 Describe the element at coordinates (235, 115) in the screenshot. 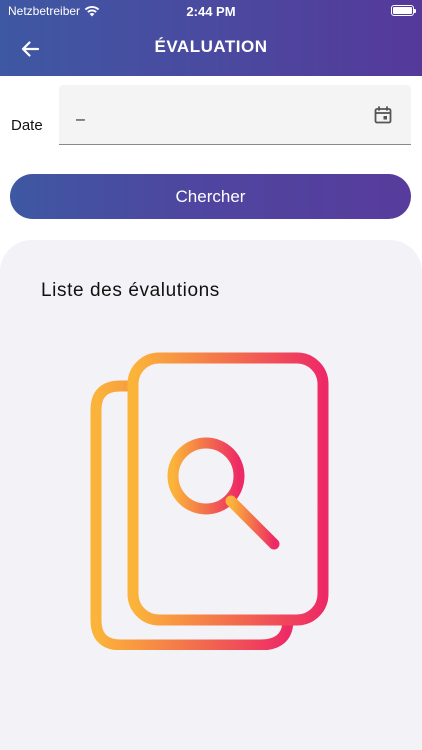

I see `date-field: –` at that location.